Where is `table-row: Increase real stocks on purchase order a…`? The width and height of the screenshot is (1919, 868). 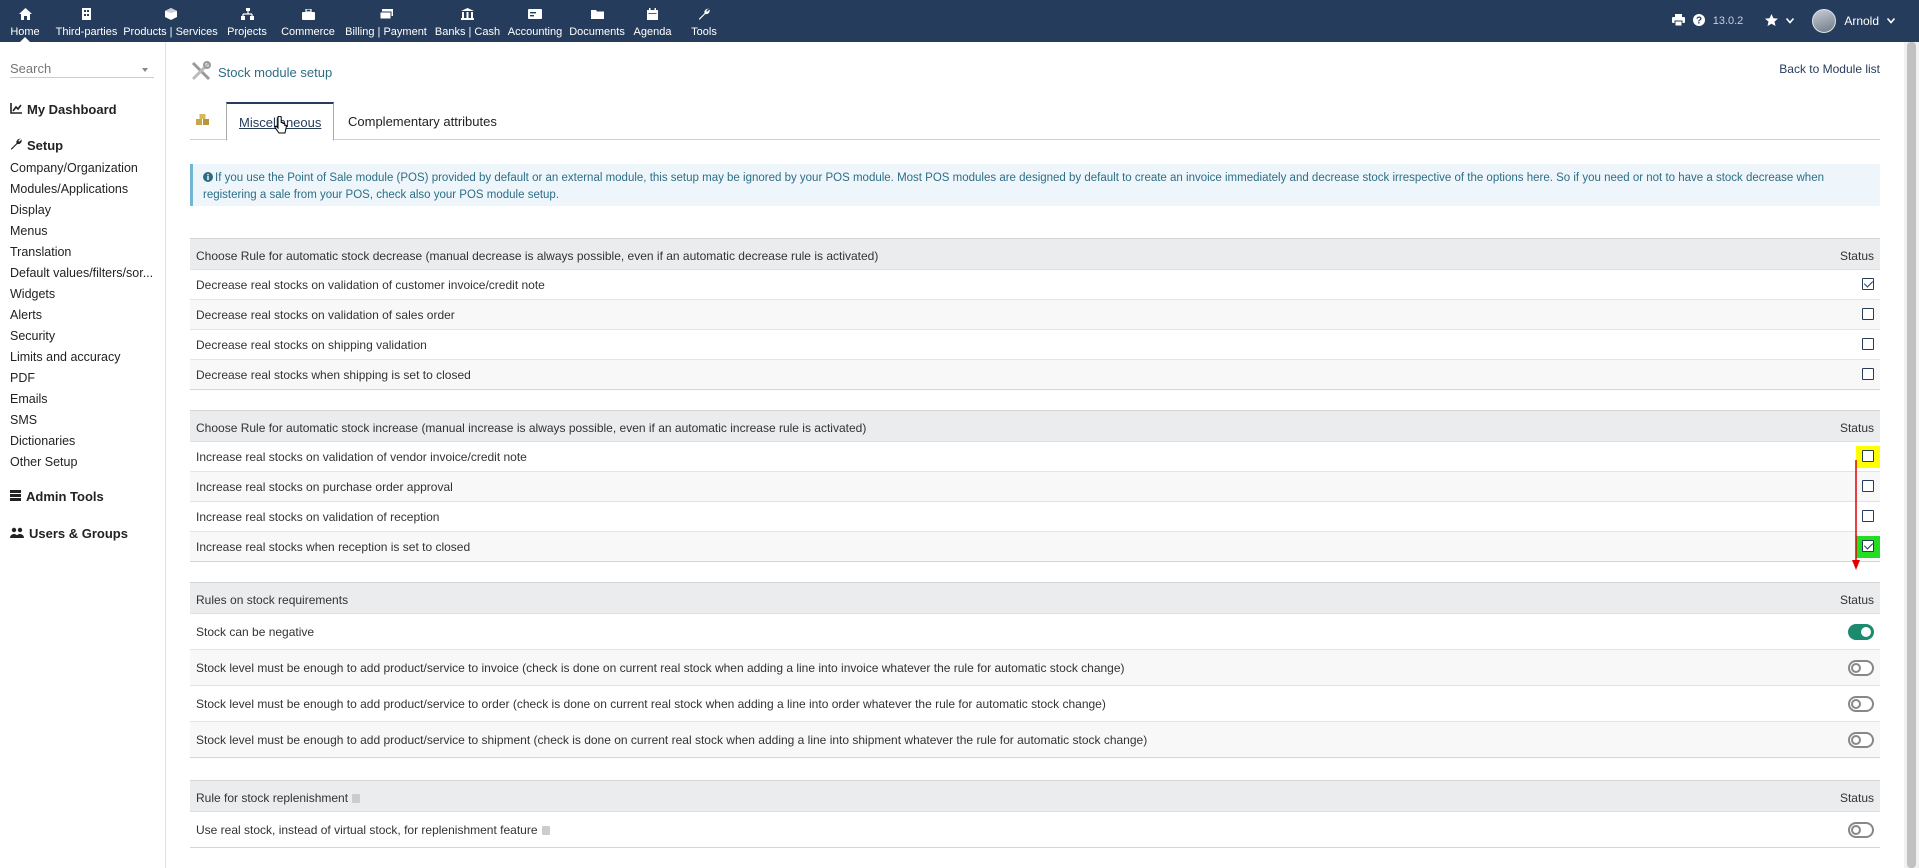 table-row: Increase real stocks on purchase order a… is located at coordinates (1035, 487).